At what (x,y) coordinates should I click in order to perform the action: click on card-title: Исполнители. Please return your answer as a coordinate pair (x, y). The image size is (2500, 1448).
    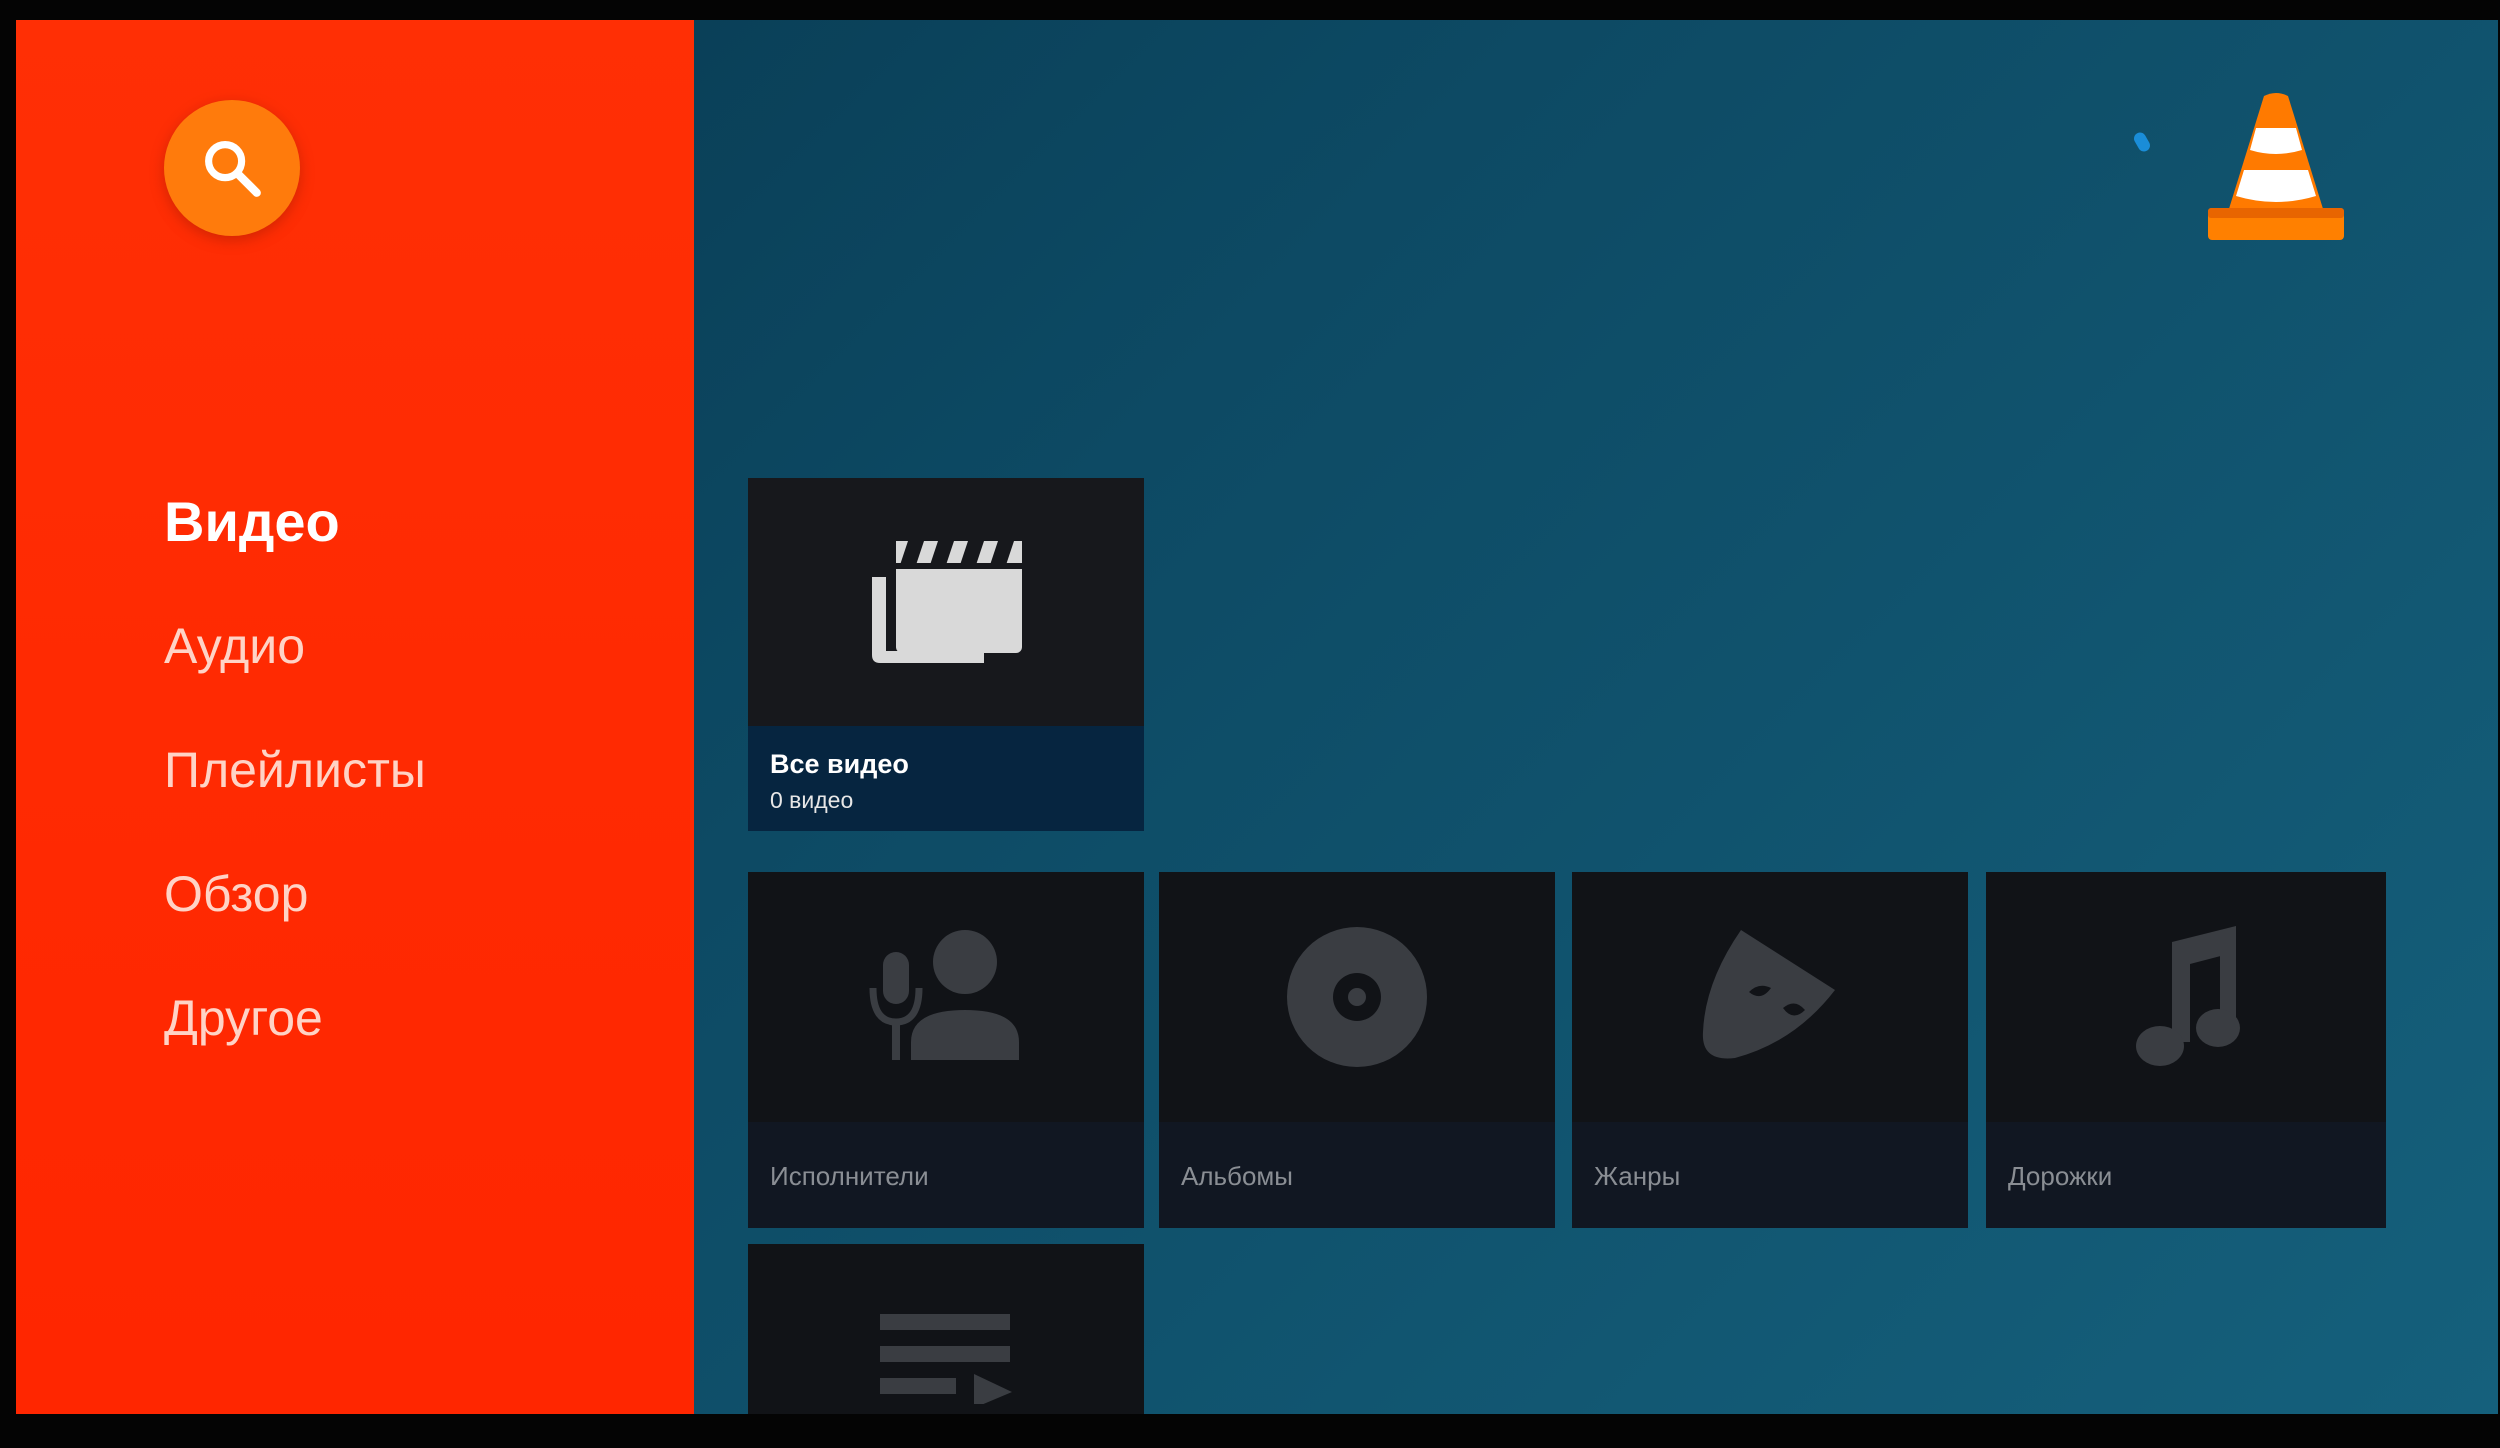
    Looking at the image, I should click on (849, 1176).